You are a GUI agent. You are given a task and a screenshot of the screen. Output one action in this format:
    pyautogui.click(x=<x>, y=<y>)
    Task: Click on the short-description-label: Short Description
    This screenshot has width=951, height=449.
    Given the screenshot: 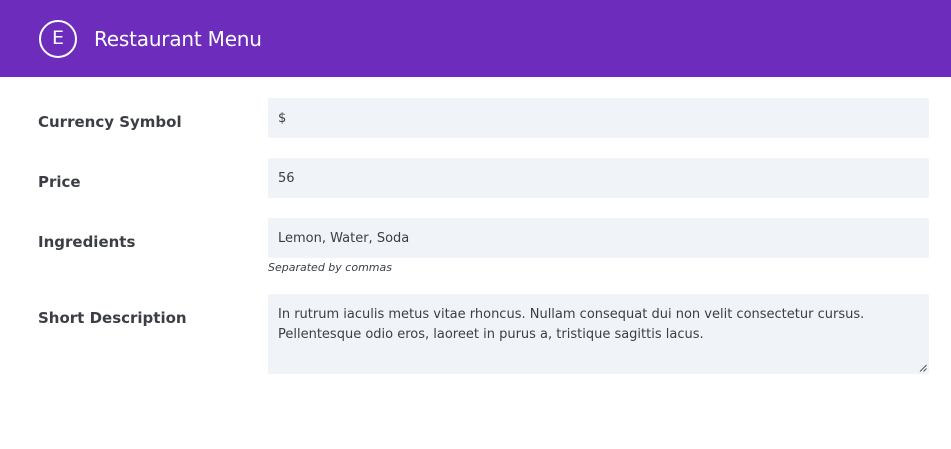 What is the action you would take?
    pyautogui.click(x=112, y=318)
    